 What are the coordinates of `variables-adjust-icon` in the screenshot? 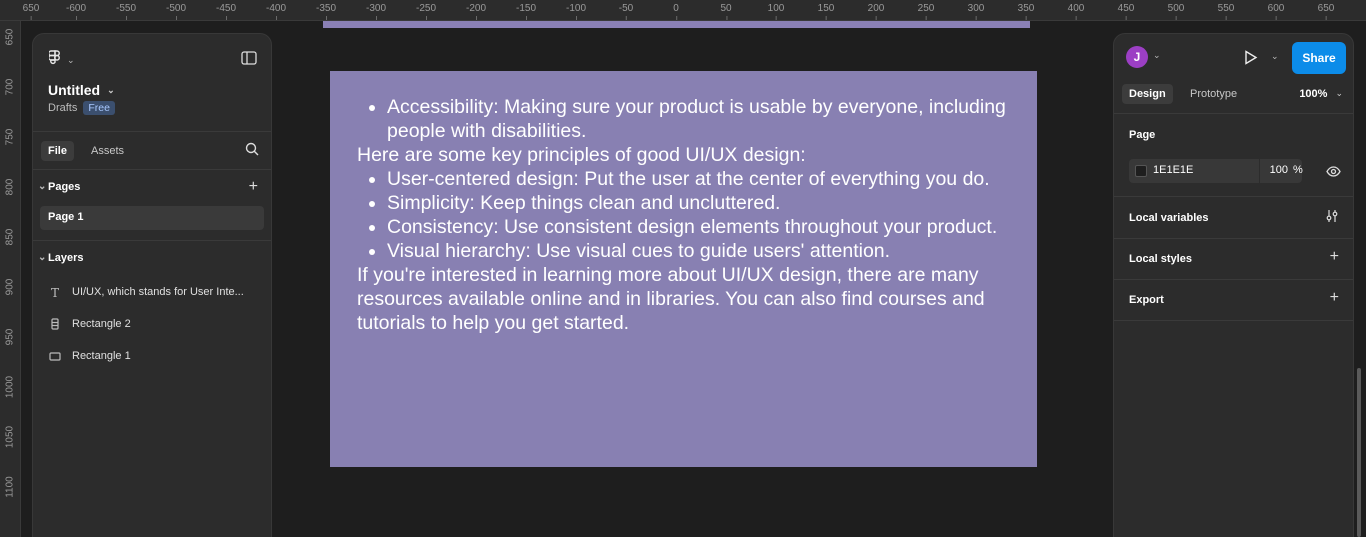 It's located at (1332, 218).